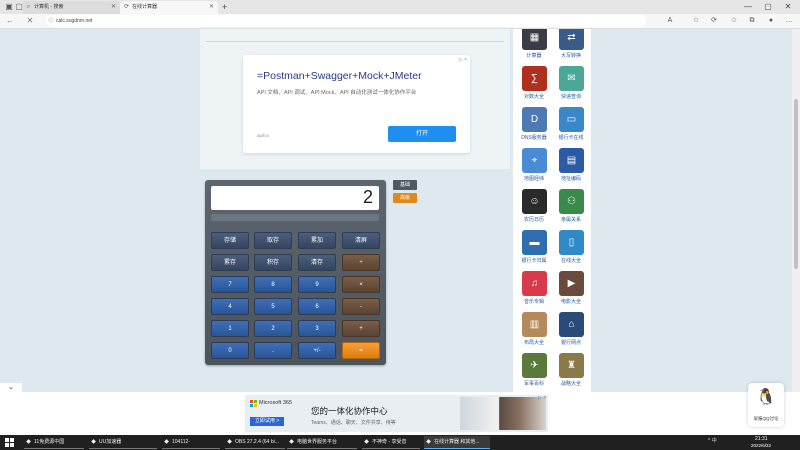 The width and height of the screenshot is (800, 450). I want to click on refresh-icon: ⟳, so click(714, 21).